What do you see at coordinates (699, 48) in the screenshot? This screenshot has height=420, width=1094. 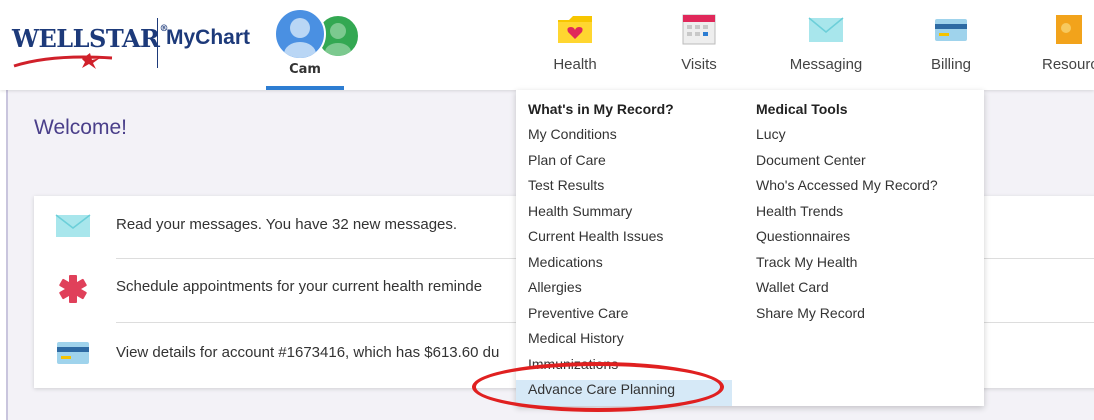 I see `nav-visits: Visits` at bounding box center [699, 48].